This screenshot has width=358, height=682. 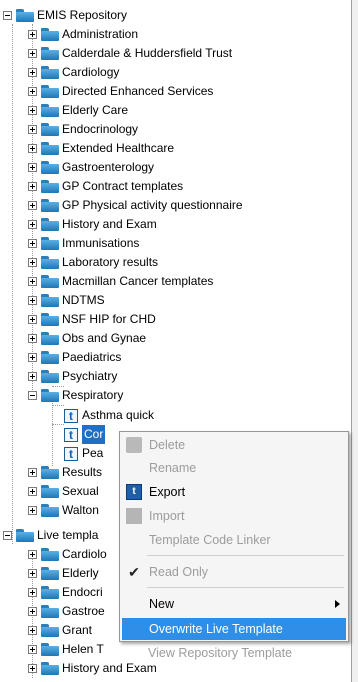 What do you see at coordinates (50, 535) in the screenshot?
I see `tree-node-live-templates: Live templa` at bounding box center [50, 535].